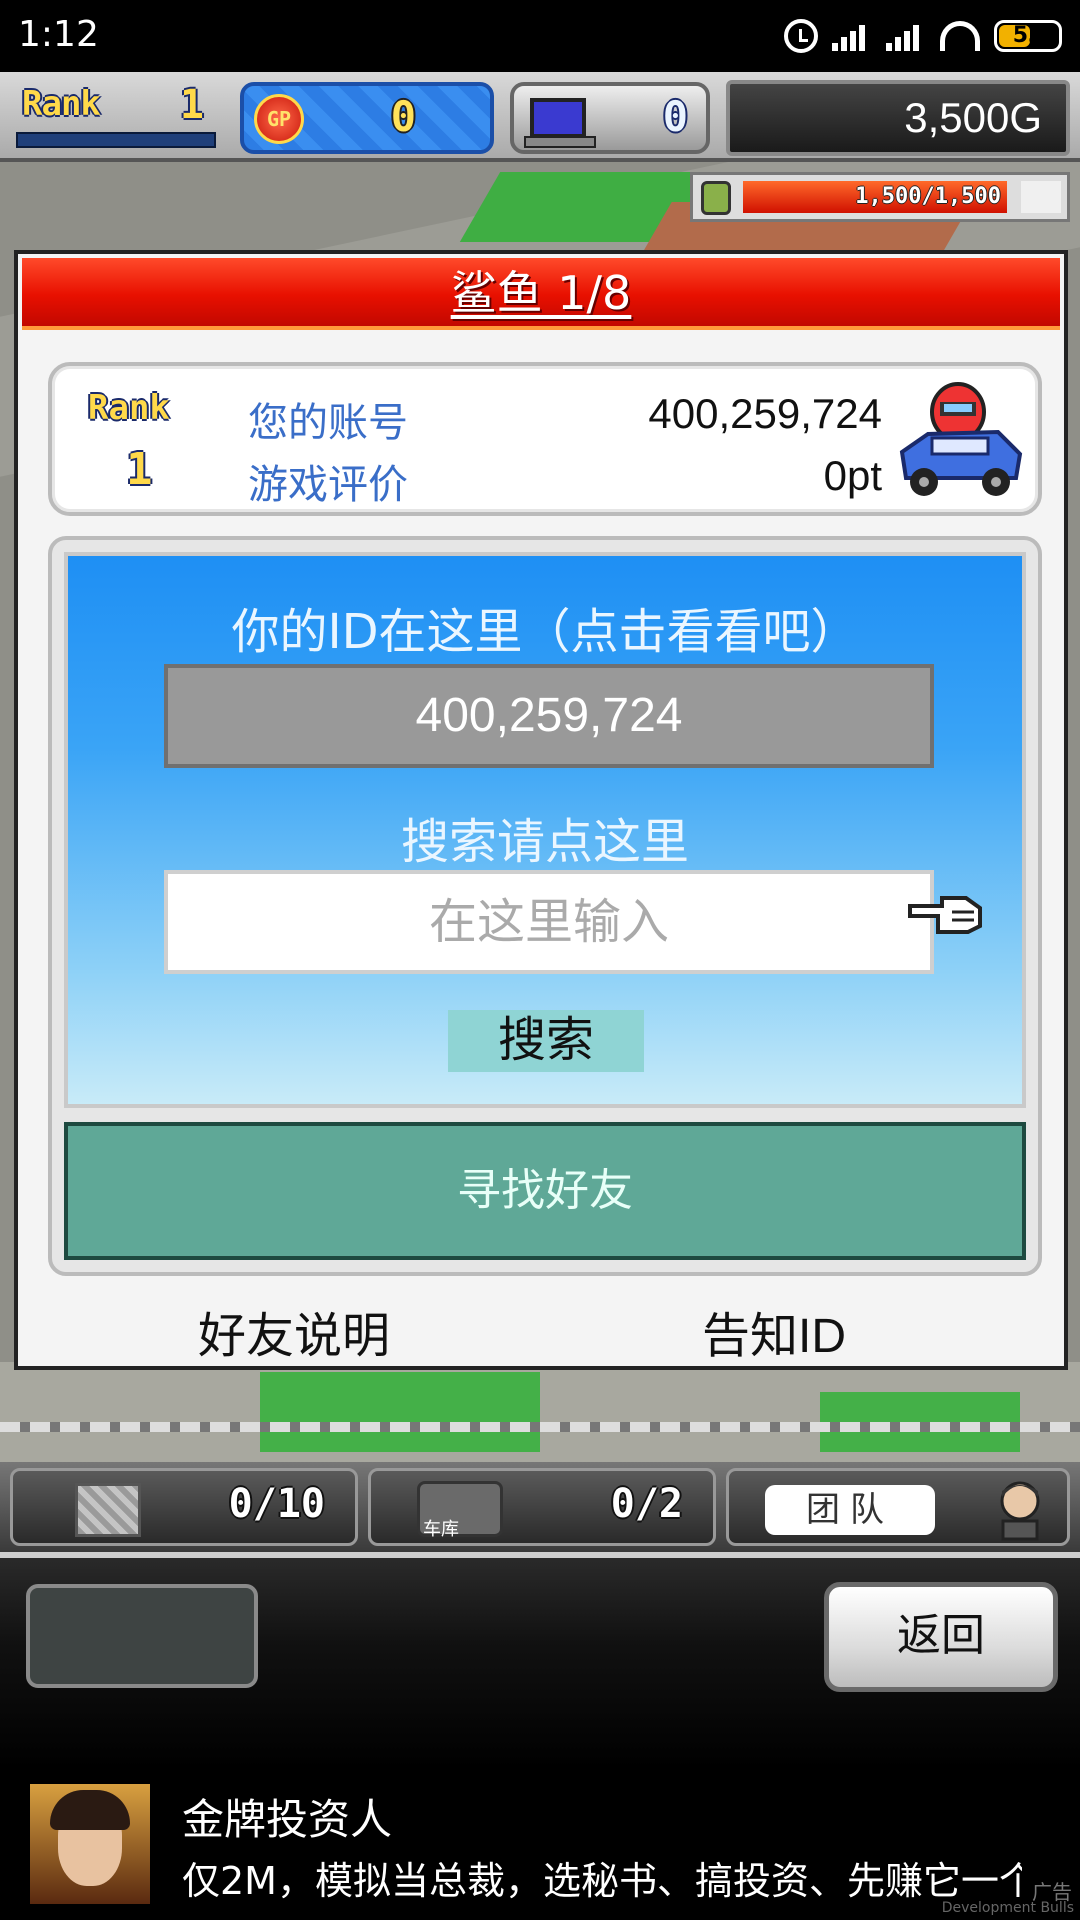  Describe the element at coordinates (541, 294) in the screenshot. I see `dialog-title: 鲨鱼 1/8` at that location.